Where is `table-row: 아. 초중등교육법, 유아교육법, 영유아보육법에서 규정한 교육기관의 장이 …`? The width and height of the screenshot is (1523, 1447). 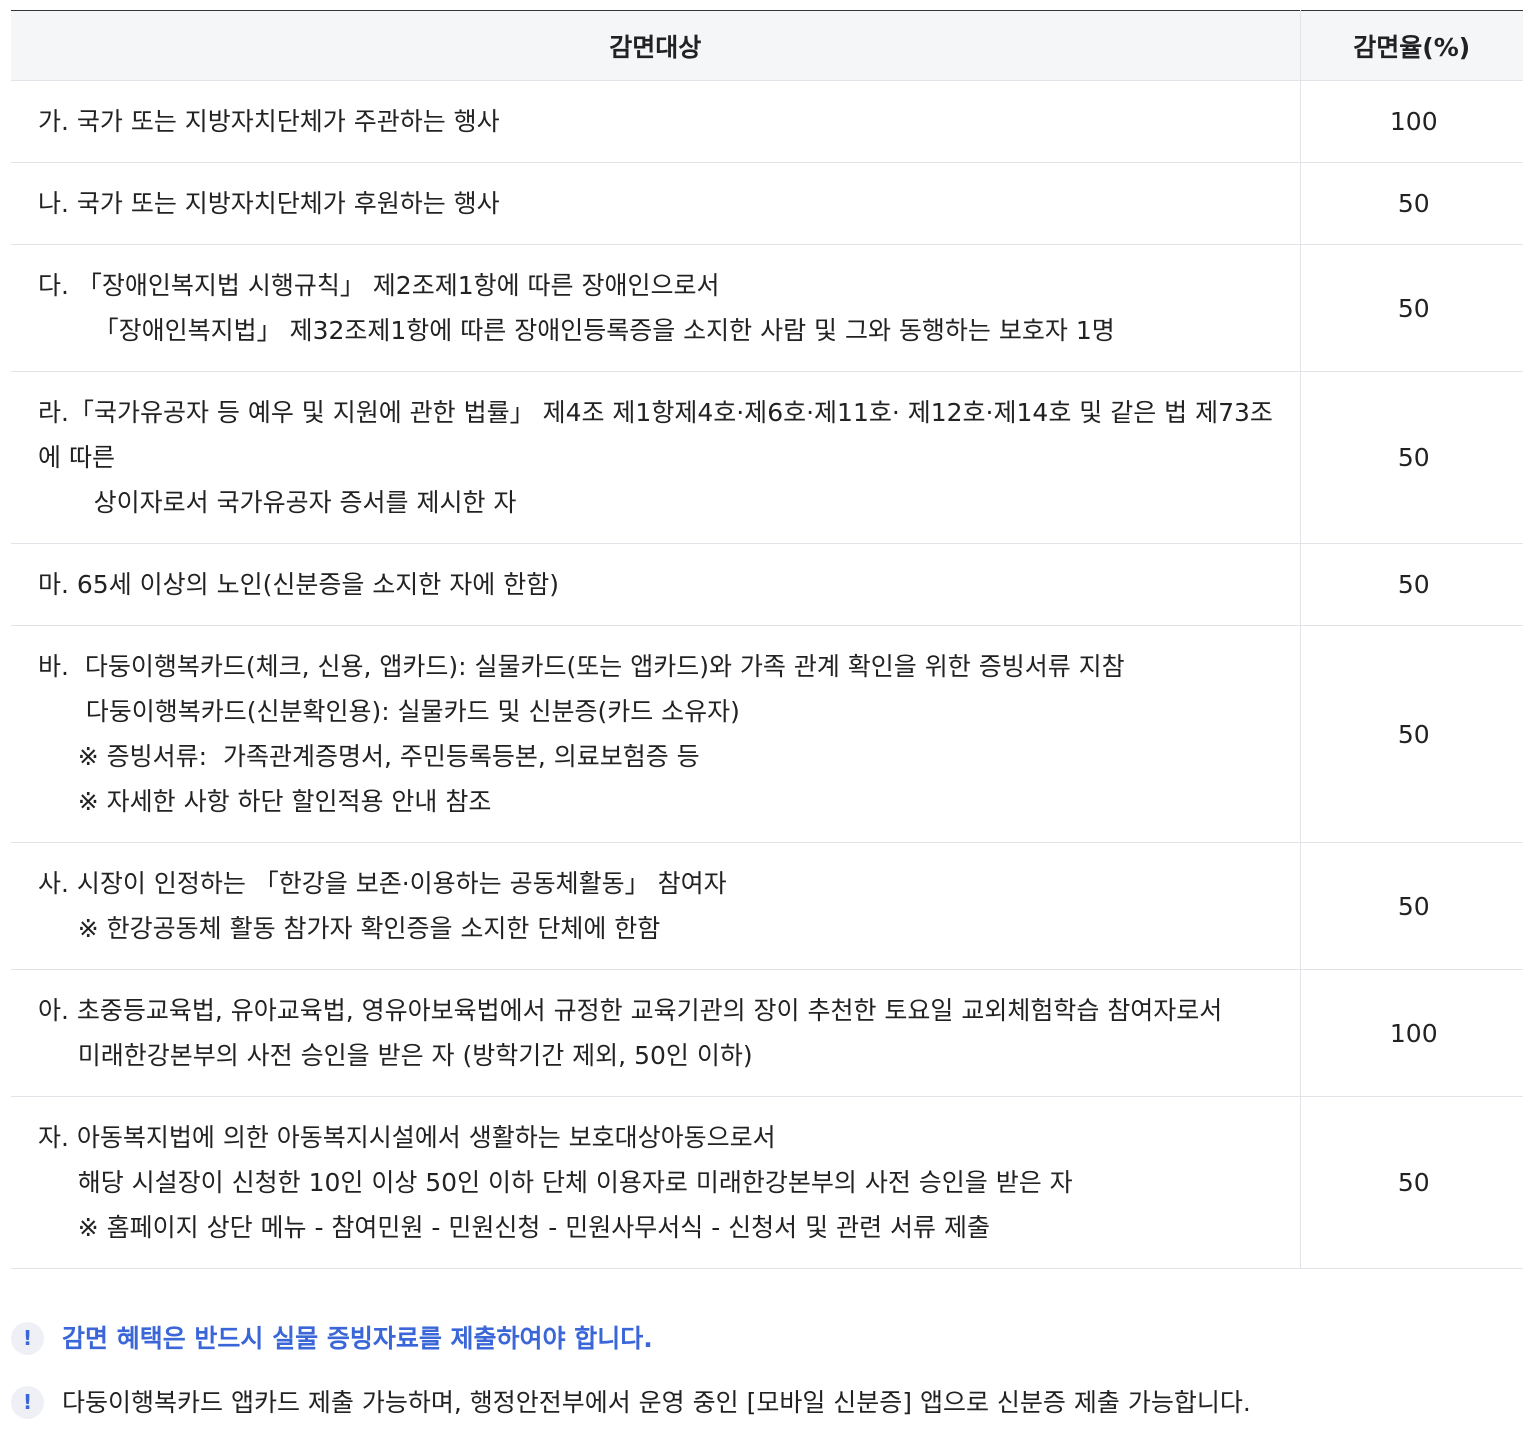
table-row: 아. 초중등교육법, 유아교육법, 영유아보육법에서 규정한 교육기관의 장이 … is located at coordinates (767, 1033).